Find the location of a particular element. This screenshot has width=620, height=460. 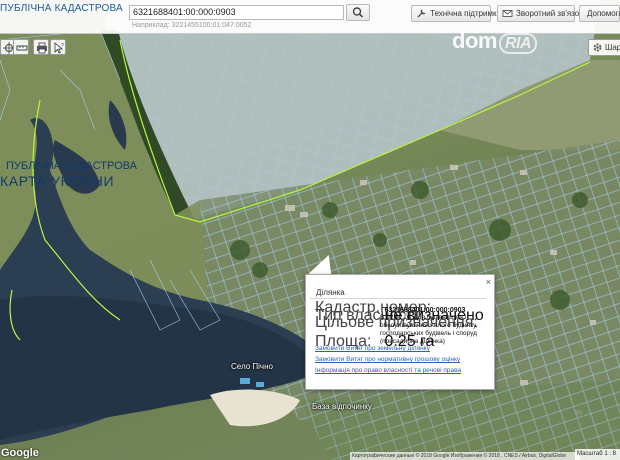

search-icon is located at coordinates (358, 12).